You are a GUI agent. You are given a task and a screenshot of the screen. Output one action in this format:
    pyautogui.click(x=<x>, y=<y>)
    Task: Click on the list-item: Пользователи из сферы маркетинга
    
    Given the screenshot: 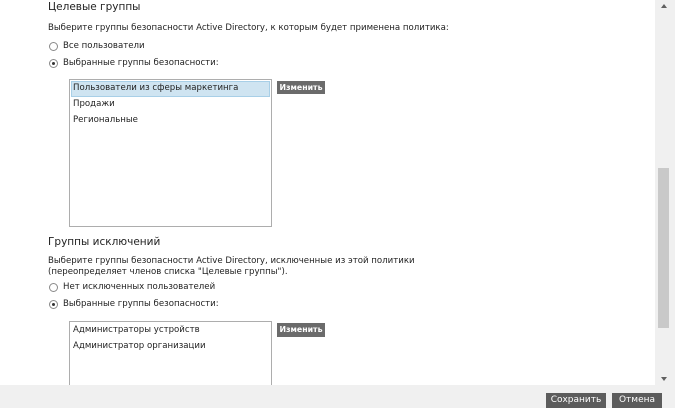 What is the action you would take?
    pyautogui.click(x=170, y=89)
    